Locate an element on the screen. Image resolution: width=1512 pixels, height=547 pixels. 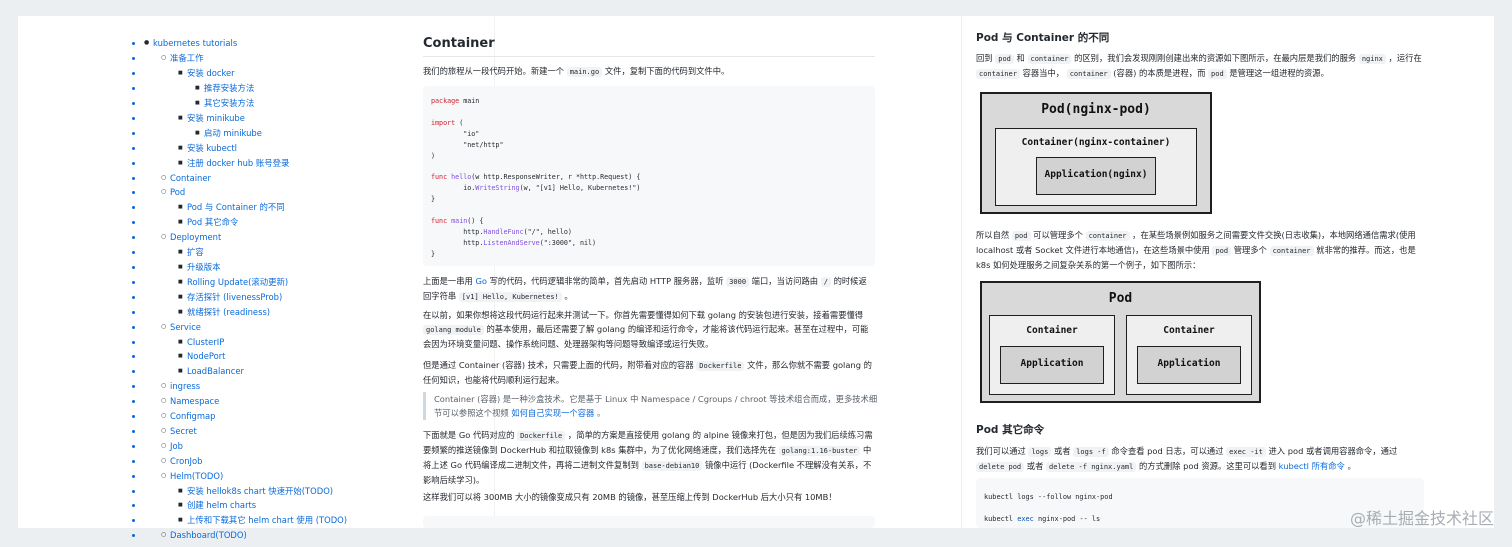
pp1-e: 容器当中， is located at coordinates (1043, 73).